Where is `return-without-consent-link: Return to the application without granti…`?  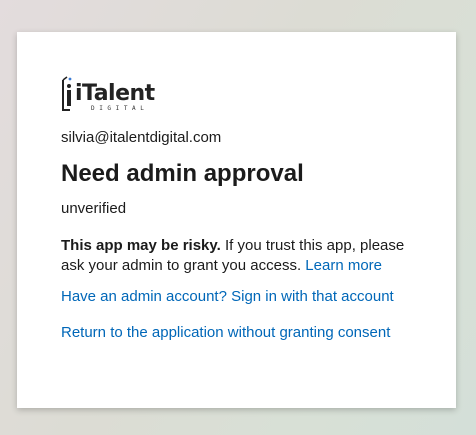 return-without-consent-link: Return to the application without granti… is located at coordinates (225, 332).